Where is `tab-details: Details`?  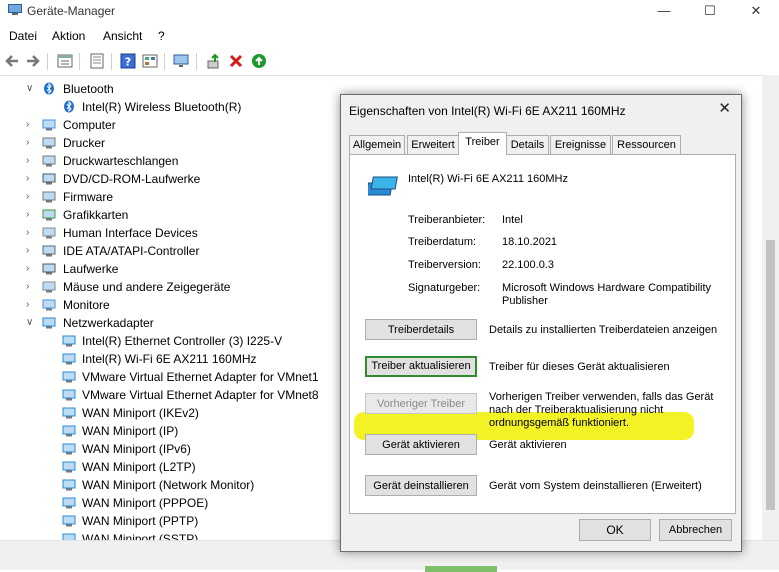 tab-details: Details is located at coordinates (527, 144).